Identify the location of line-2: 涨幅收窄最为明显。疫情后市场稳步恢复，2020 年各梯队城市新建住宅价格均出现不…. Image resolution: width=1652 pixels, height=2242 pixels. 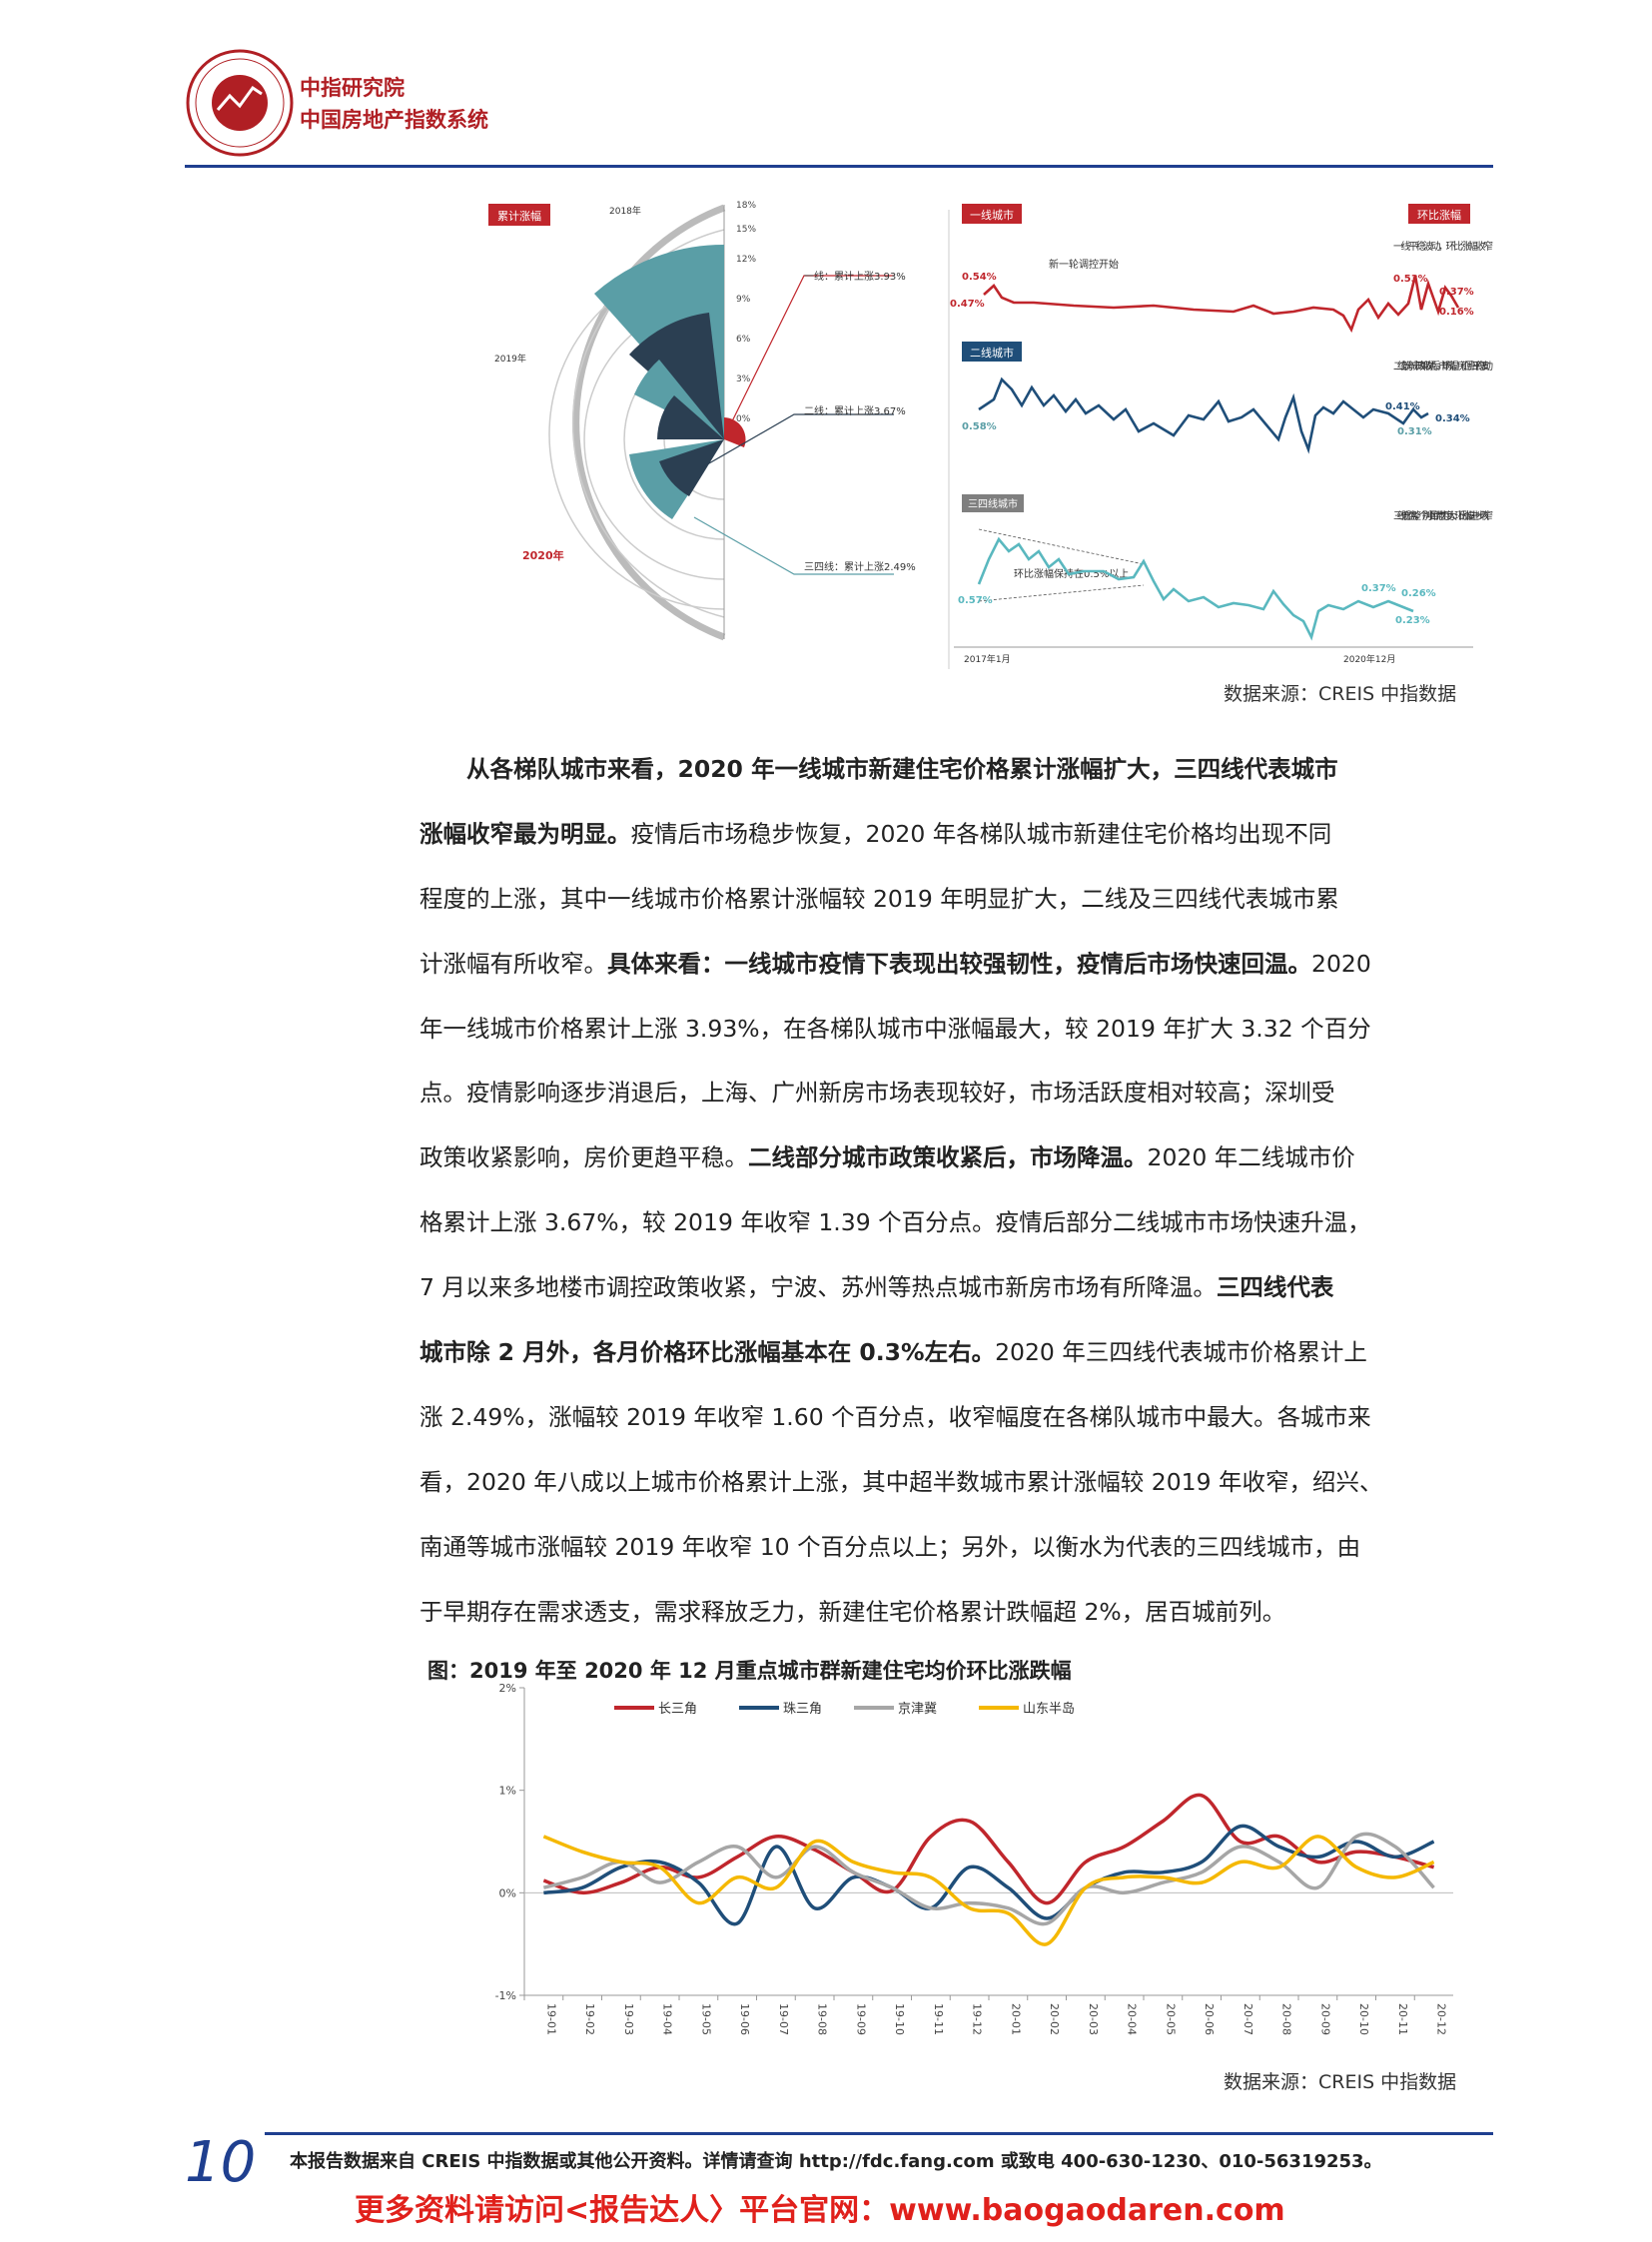
(875, 833).